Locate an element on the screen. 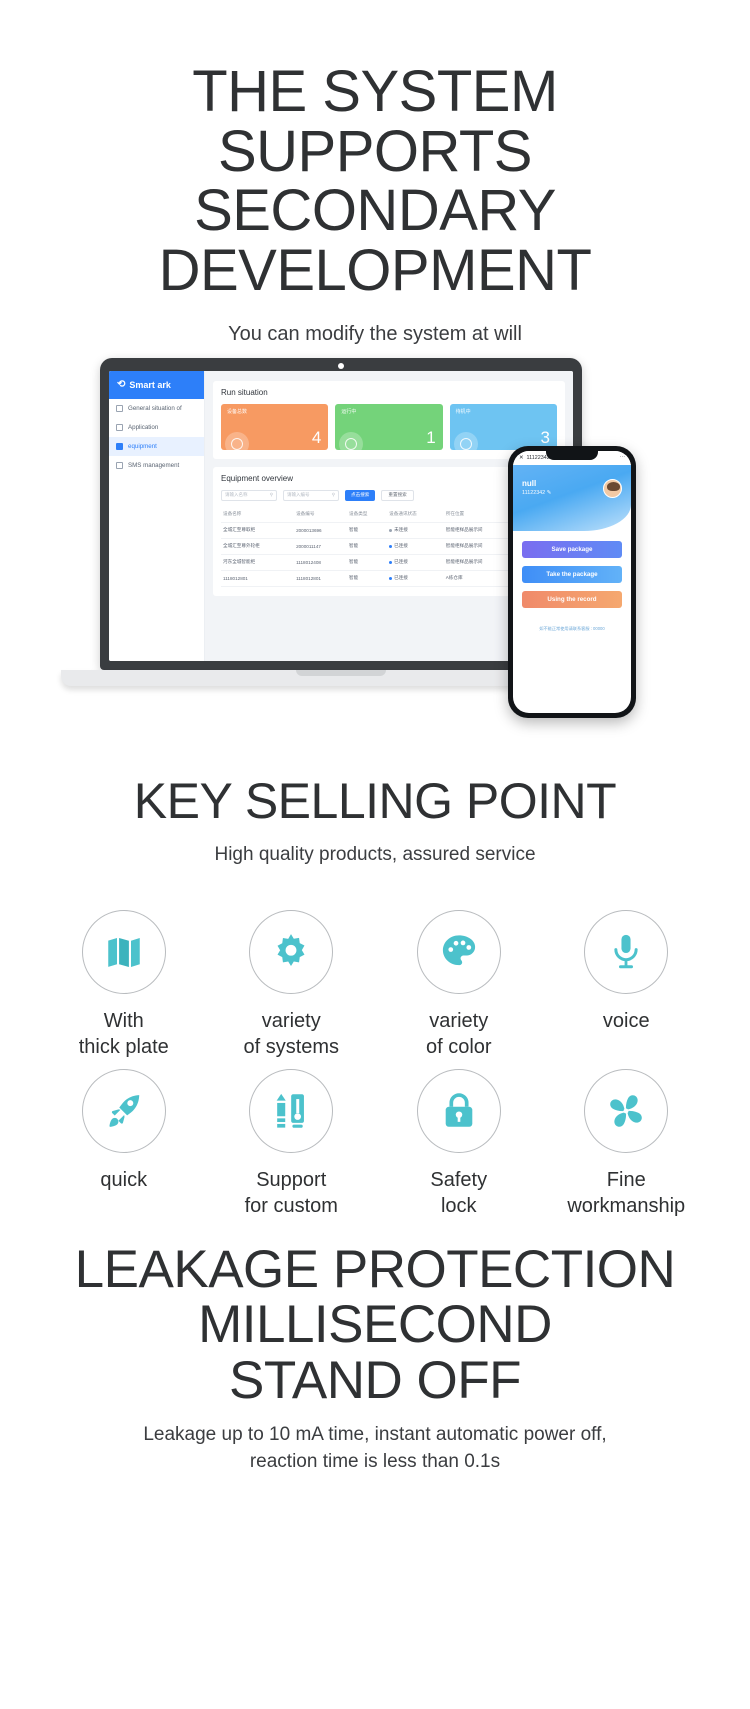  avatar is located at coordinates (612, 488).